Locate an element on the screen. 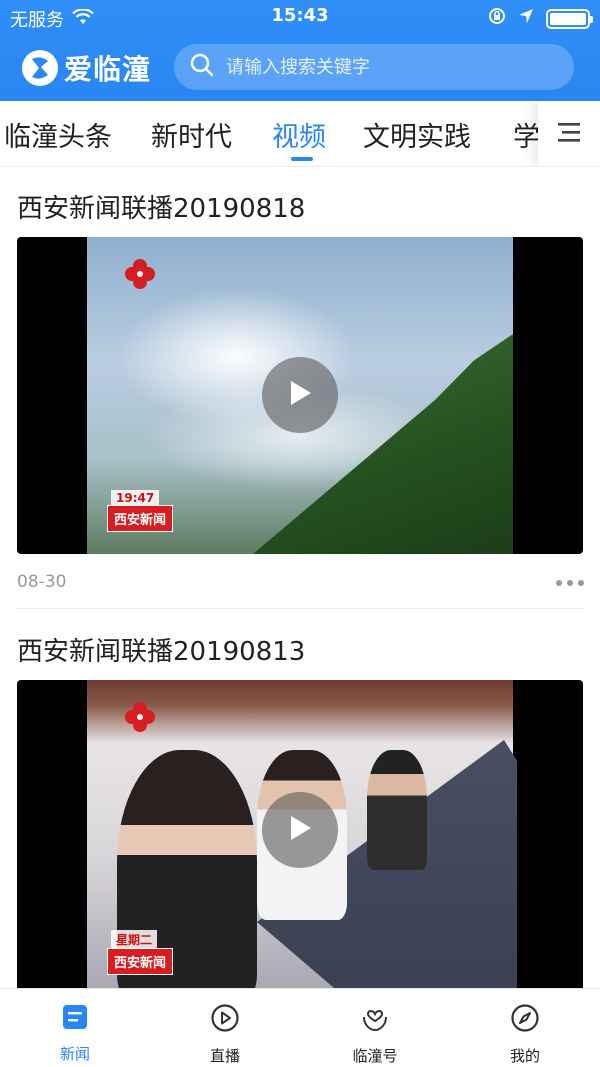 This screenshot has width=600, height=1067. tab-video: 视频 is located at coordinates (299, 134).